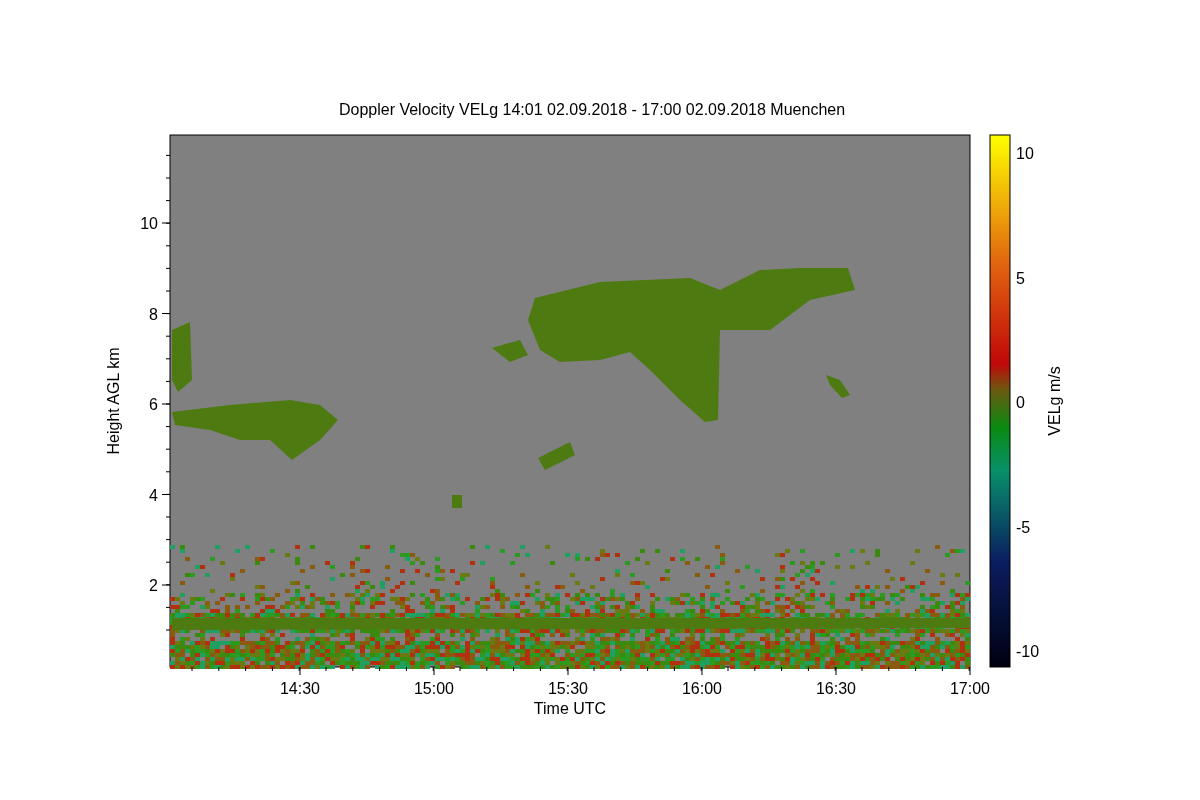 This screenshot has width=1200, height=800. Describe the element at coordinates (702, 688) in the screenshot. I see `x-tick-label: 16:00` at that location.